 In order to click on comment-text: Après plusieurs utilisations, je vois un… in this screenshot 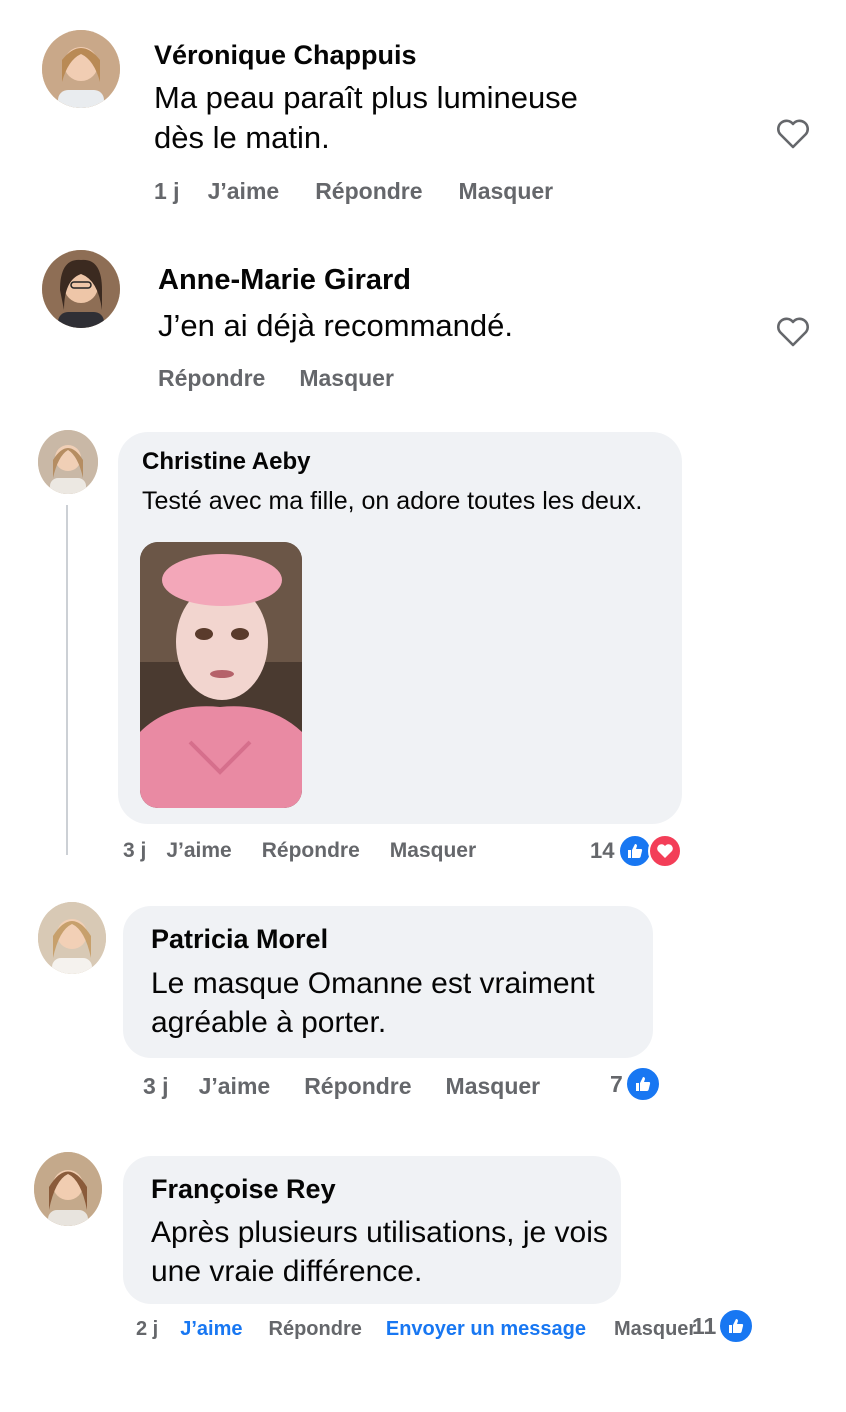, I will do `click(379, 1252)`.